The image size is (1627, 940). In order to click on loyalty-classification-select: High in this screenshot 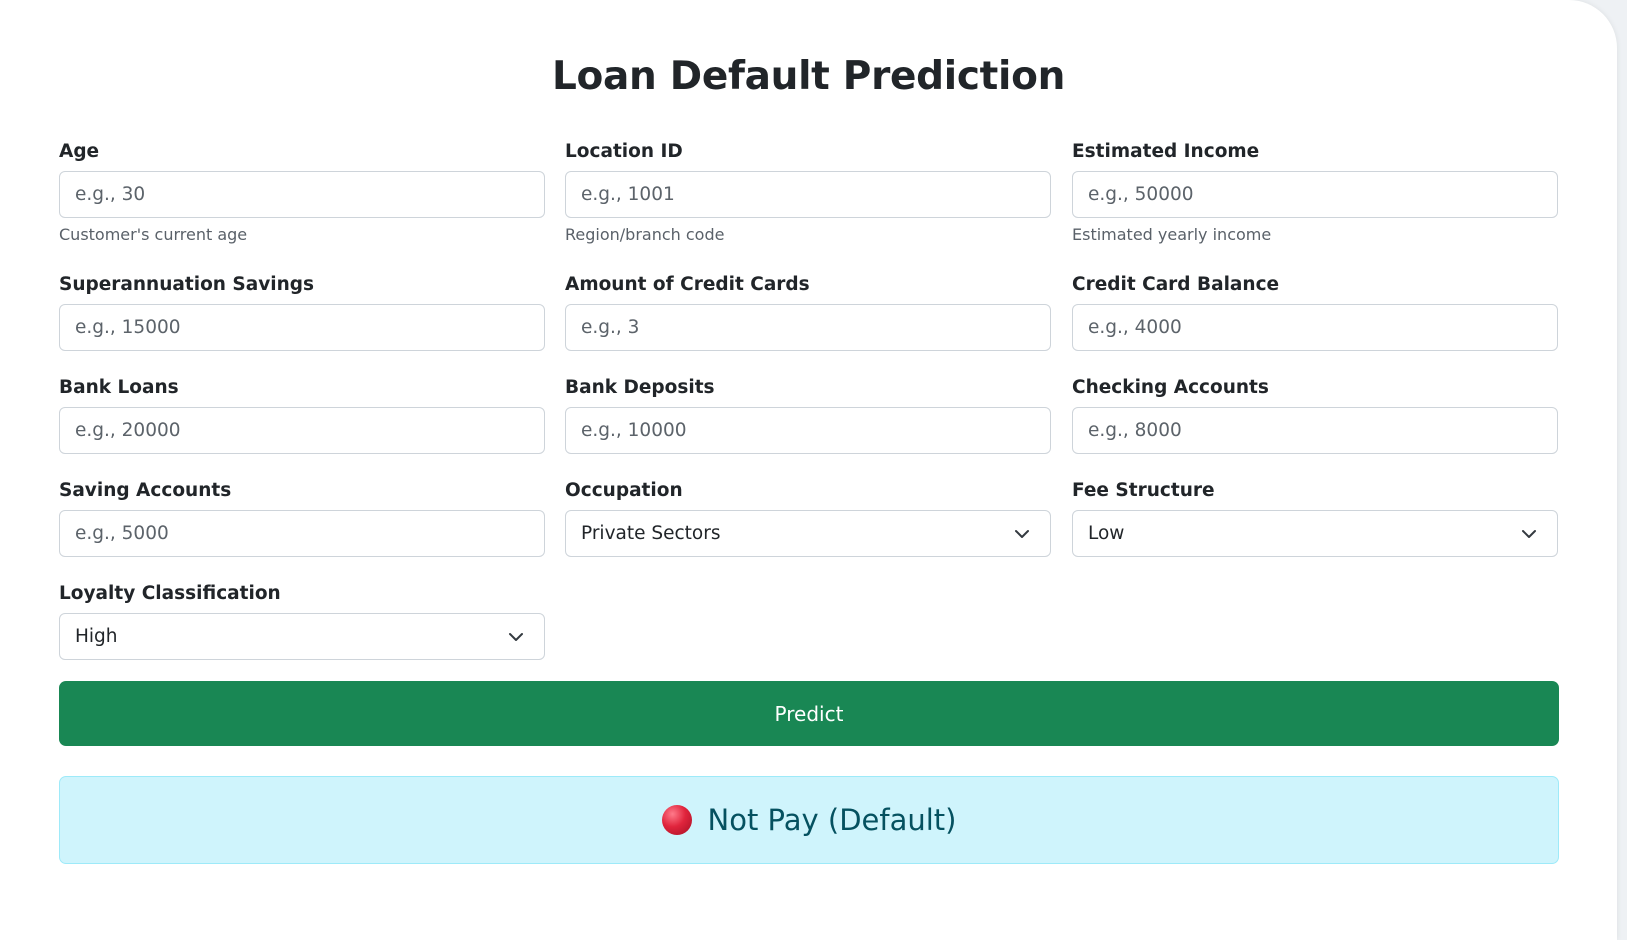, I will do `click(302, 636)`.